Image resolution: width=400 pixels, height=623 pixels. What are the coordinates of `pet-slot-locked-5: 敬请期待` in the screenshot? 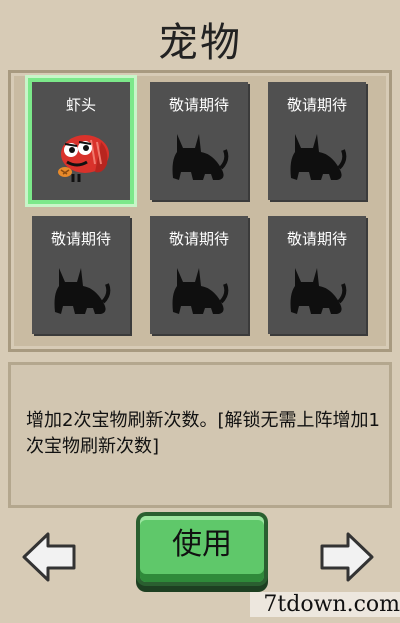 It's located at (199, 275).